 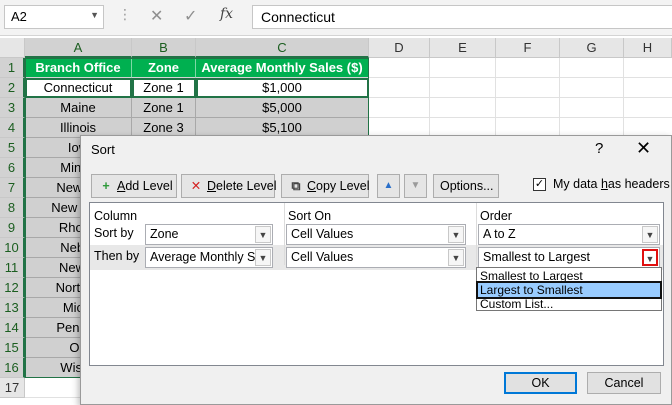 I want to click on data-cell: $1,000, so click(x=282, y=88).